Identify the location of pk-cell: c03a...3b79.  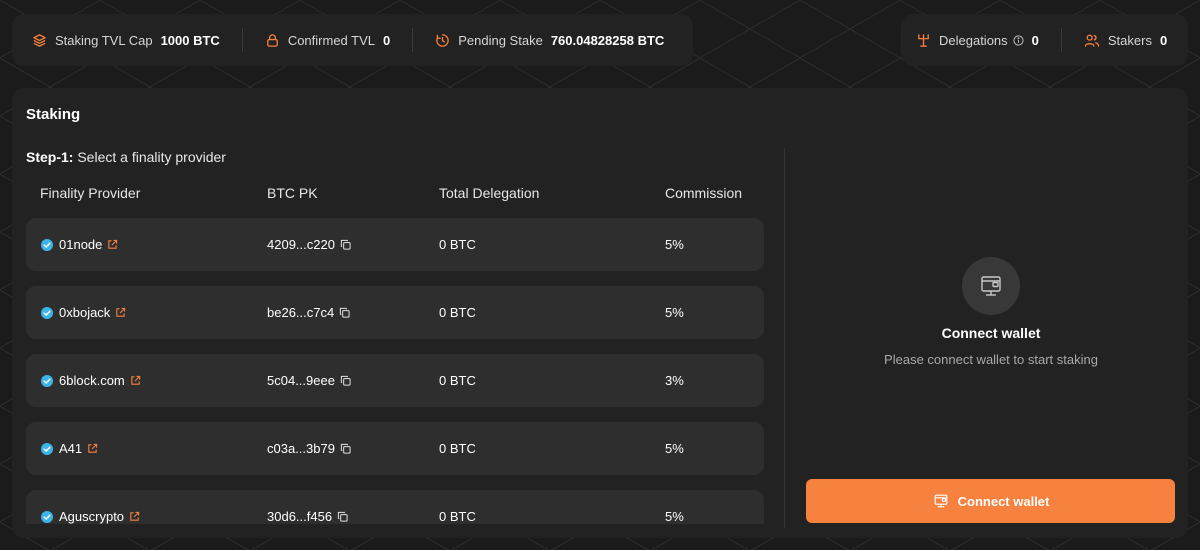
(309, 448).